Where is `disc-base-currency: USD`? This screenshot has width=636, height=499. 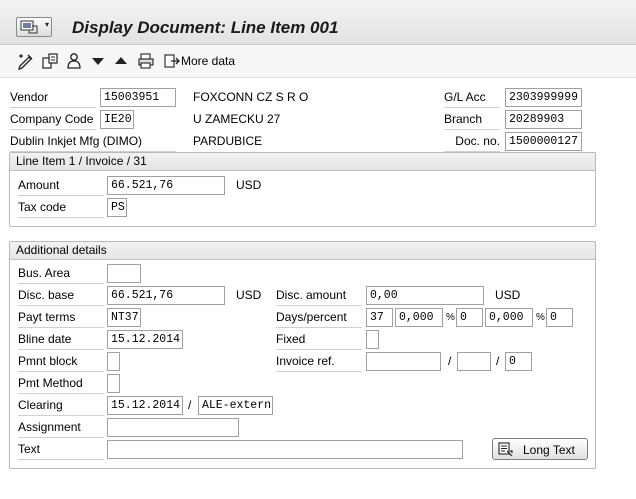 disc-base-currency: USD is located at coordinates (249, 295).